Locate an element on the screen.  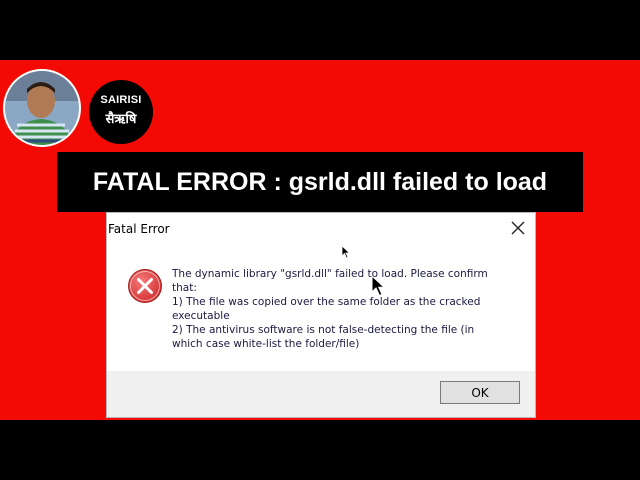
channel-logo: SAIRISI सैऋषि is located at coordinates (121, 112).